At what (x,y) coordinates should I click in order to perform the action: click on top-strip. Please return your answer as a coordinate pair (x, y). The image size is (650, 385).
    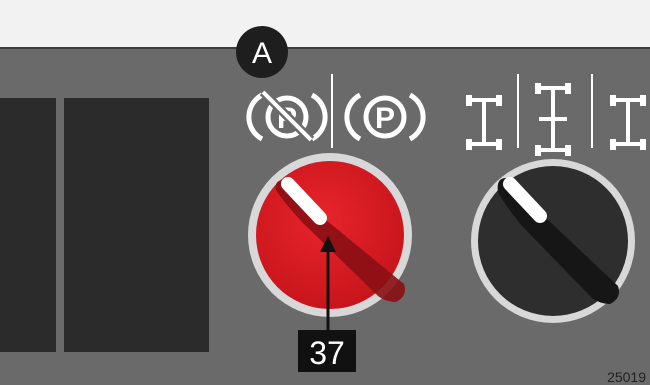
    Looking at the image, I should click on (325, 24).